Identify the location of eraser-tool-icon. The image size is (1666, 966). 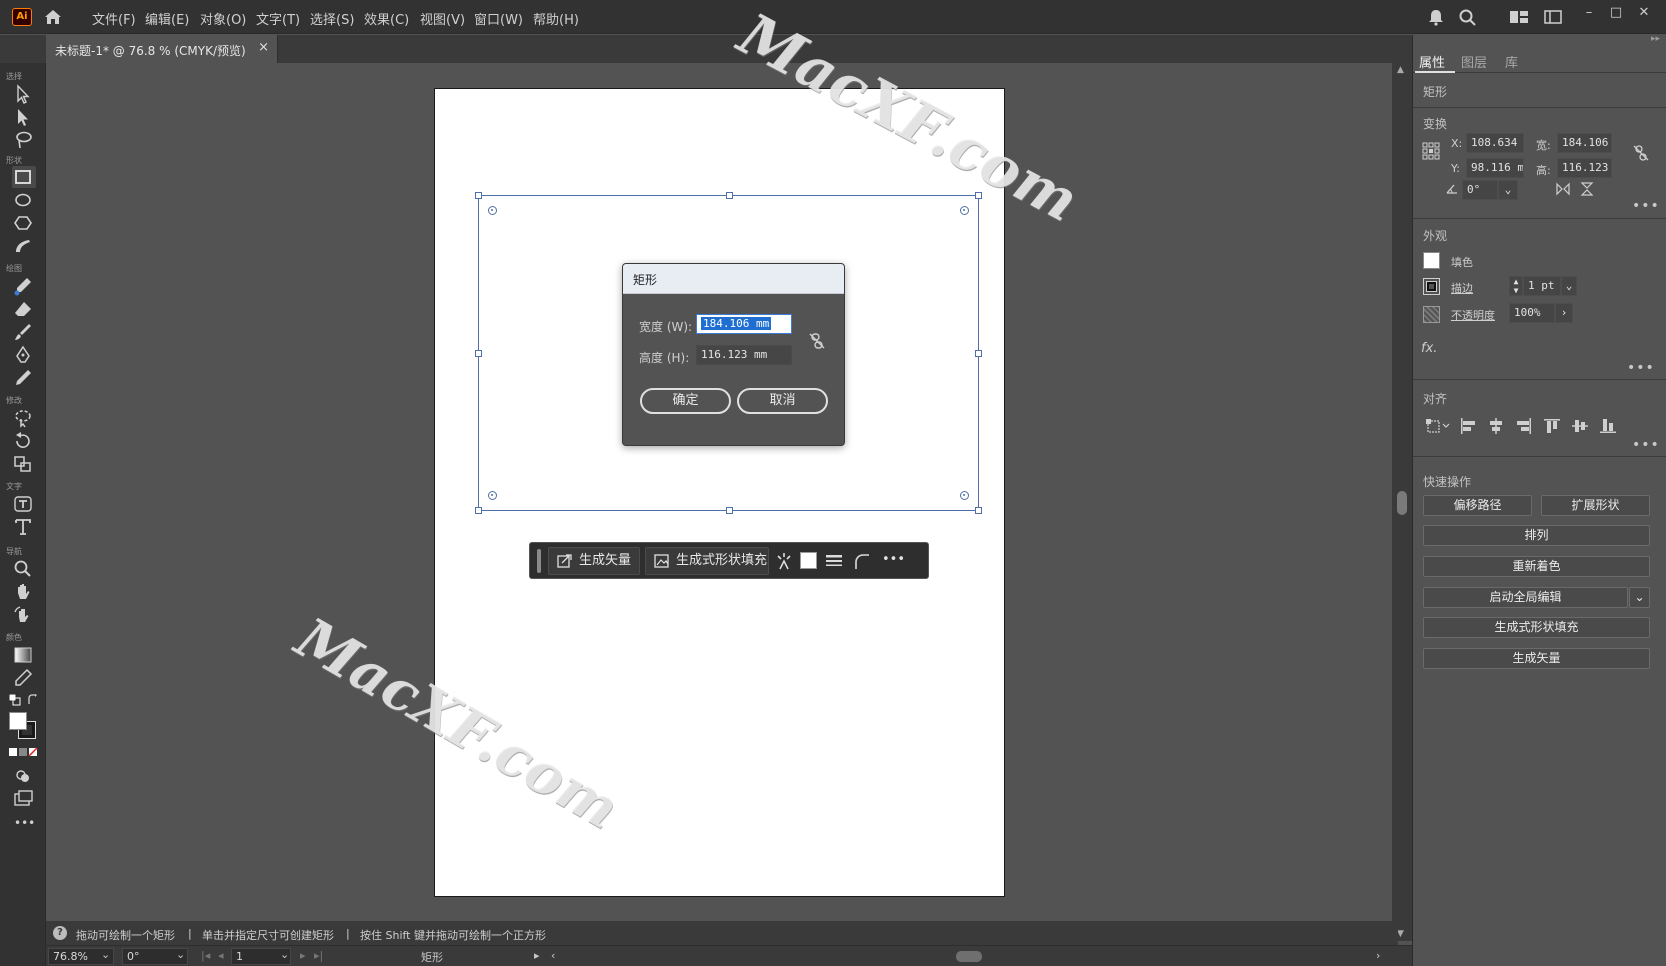
(24, 309).